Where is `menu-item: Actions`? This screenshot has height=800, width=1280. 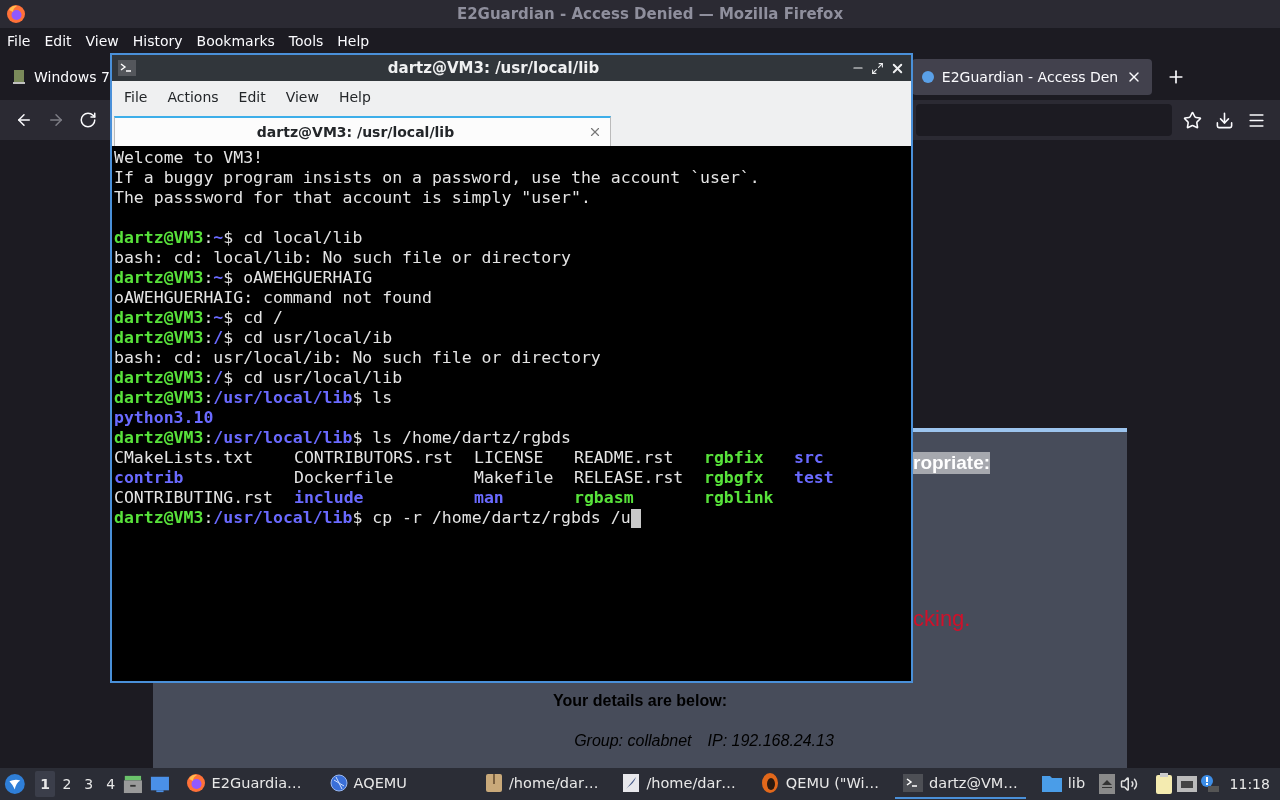 menu-item: Actions is located at coordinates (193, 97).